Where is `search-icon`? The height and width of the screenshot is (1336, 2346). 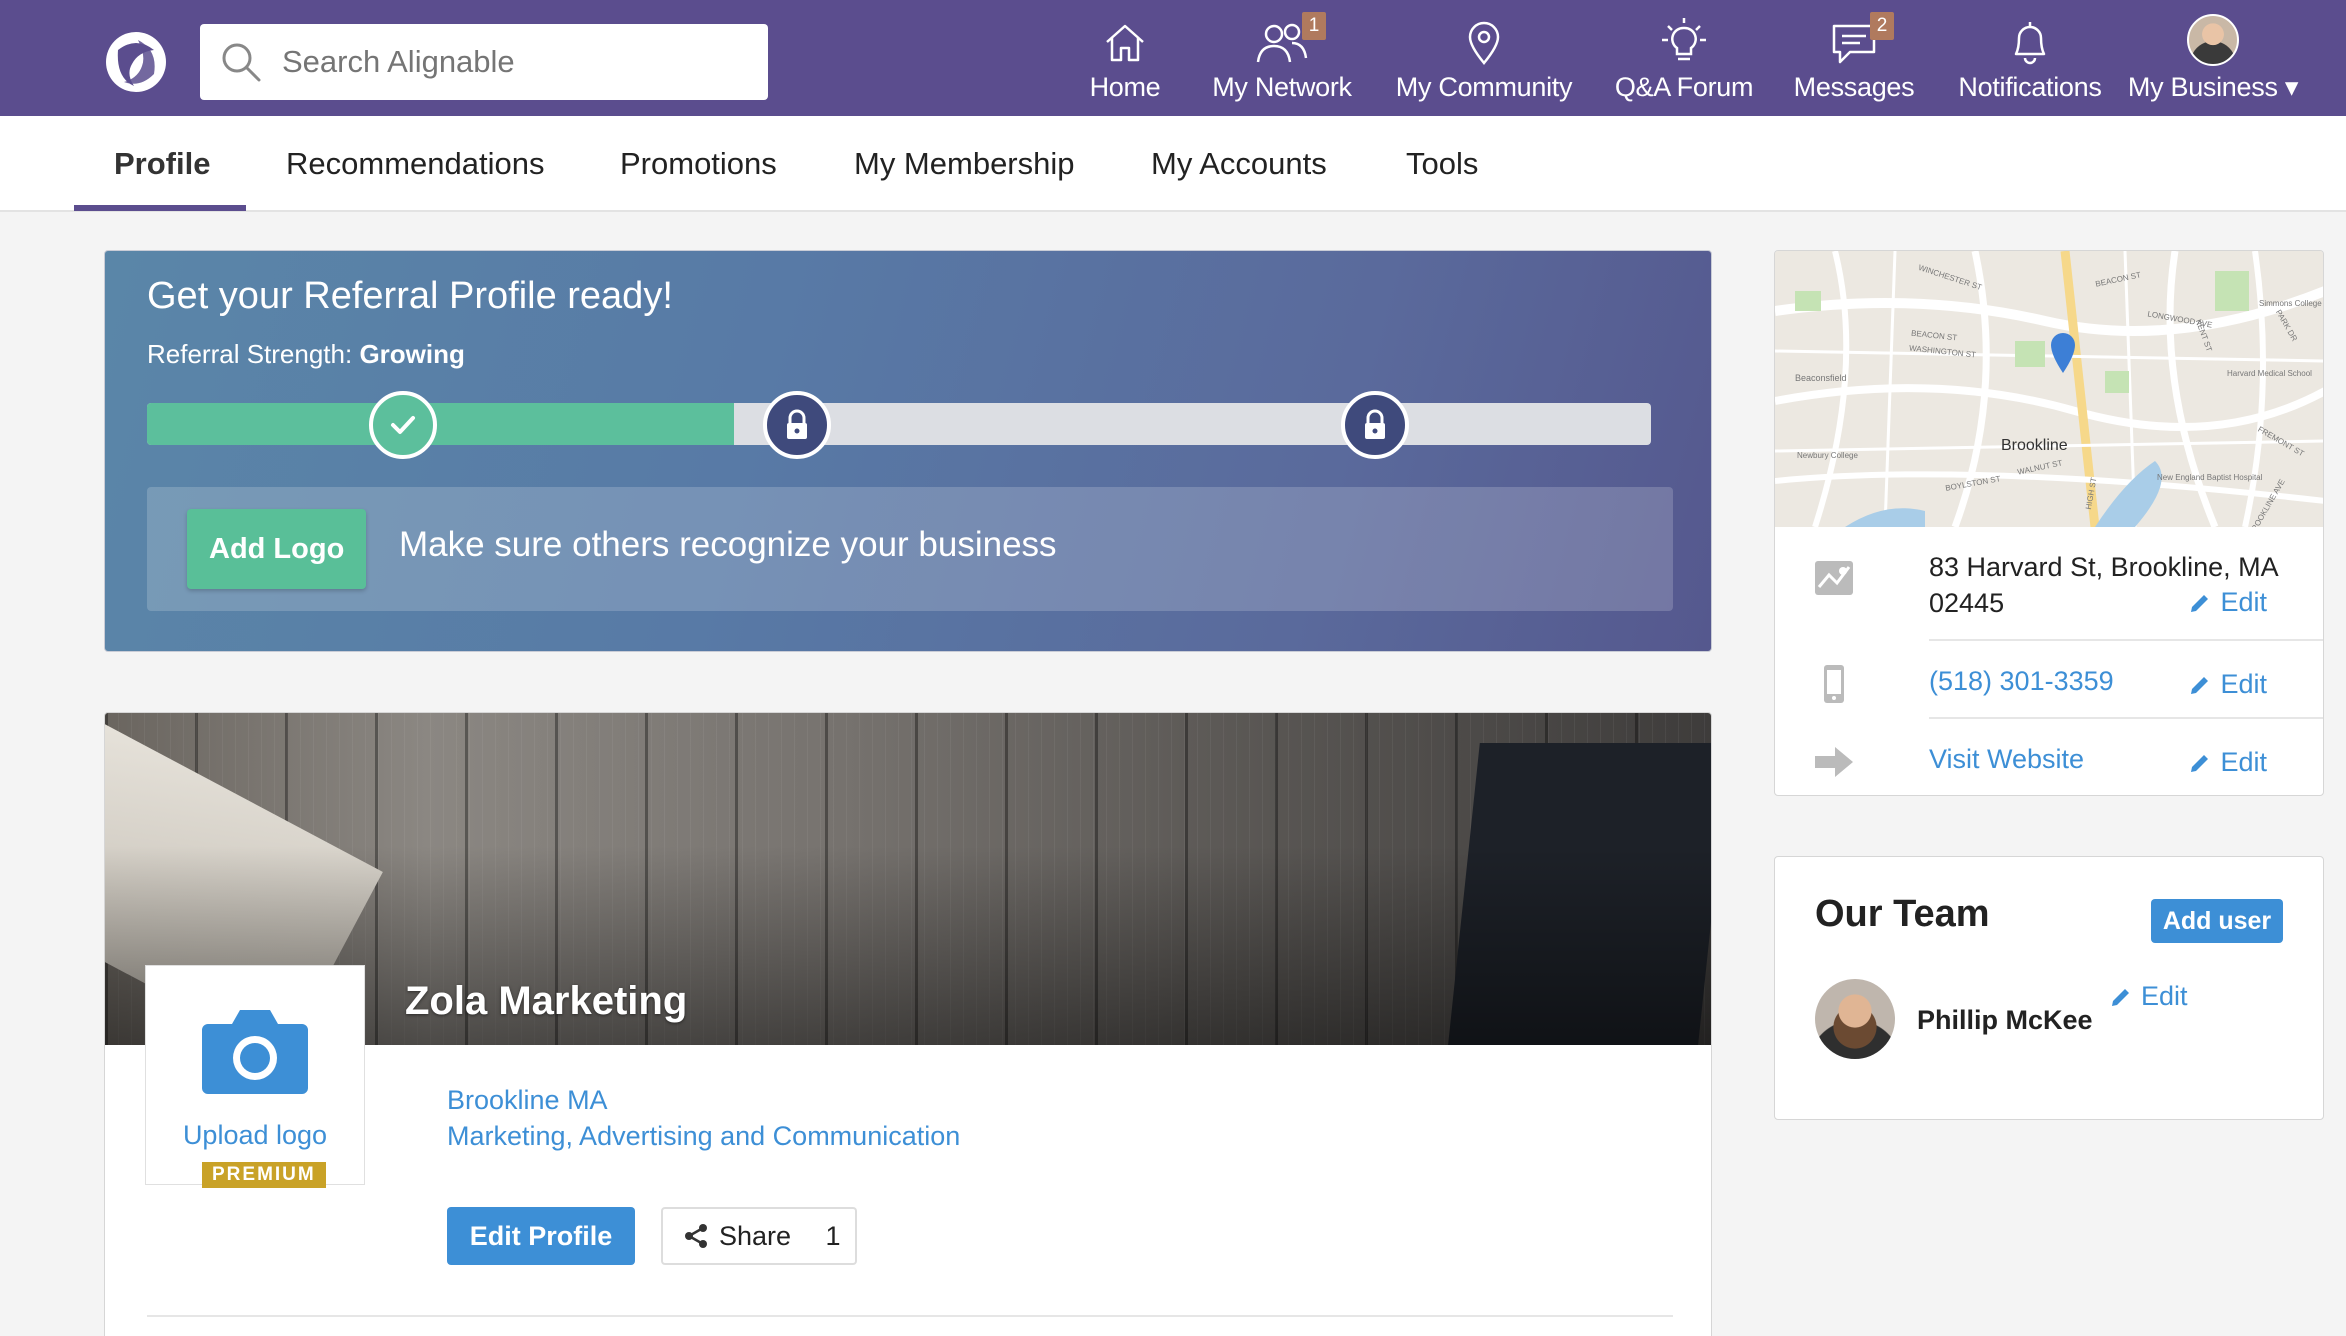 search-icon is located at coordinates (241, 62).